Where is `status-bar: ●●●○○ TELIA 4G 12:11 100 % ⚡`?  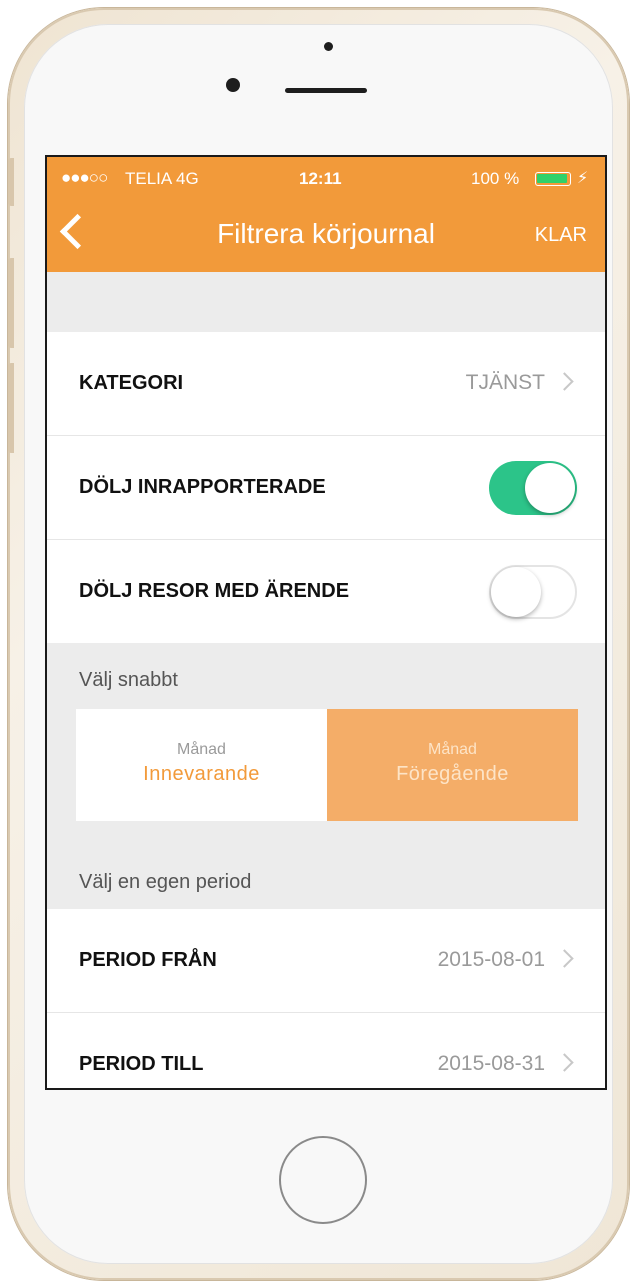 status-bar: ●●●○○ TELIA 4G 12:11 100 % ⚡ is located at coordinates (326, 179).